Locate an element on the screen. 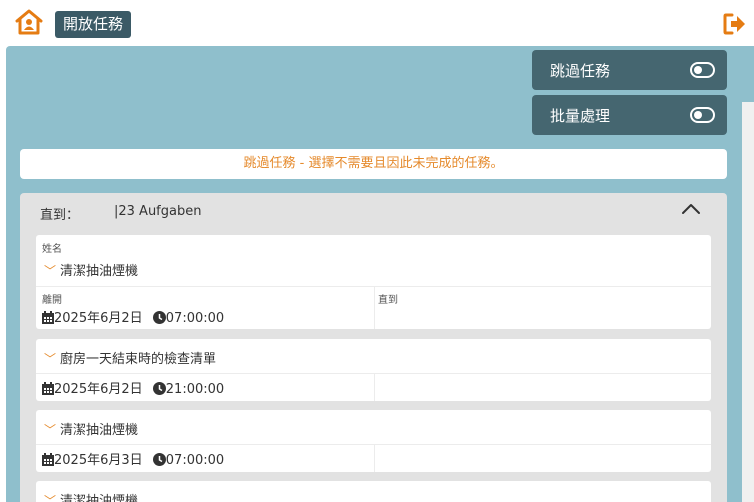  date-text: 2025年6月3日 is located at coordinates (98, 460).